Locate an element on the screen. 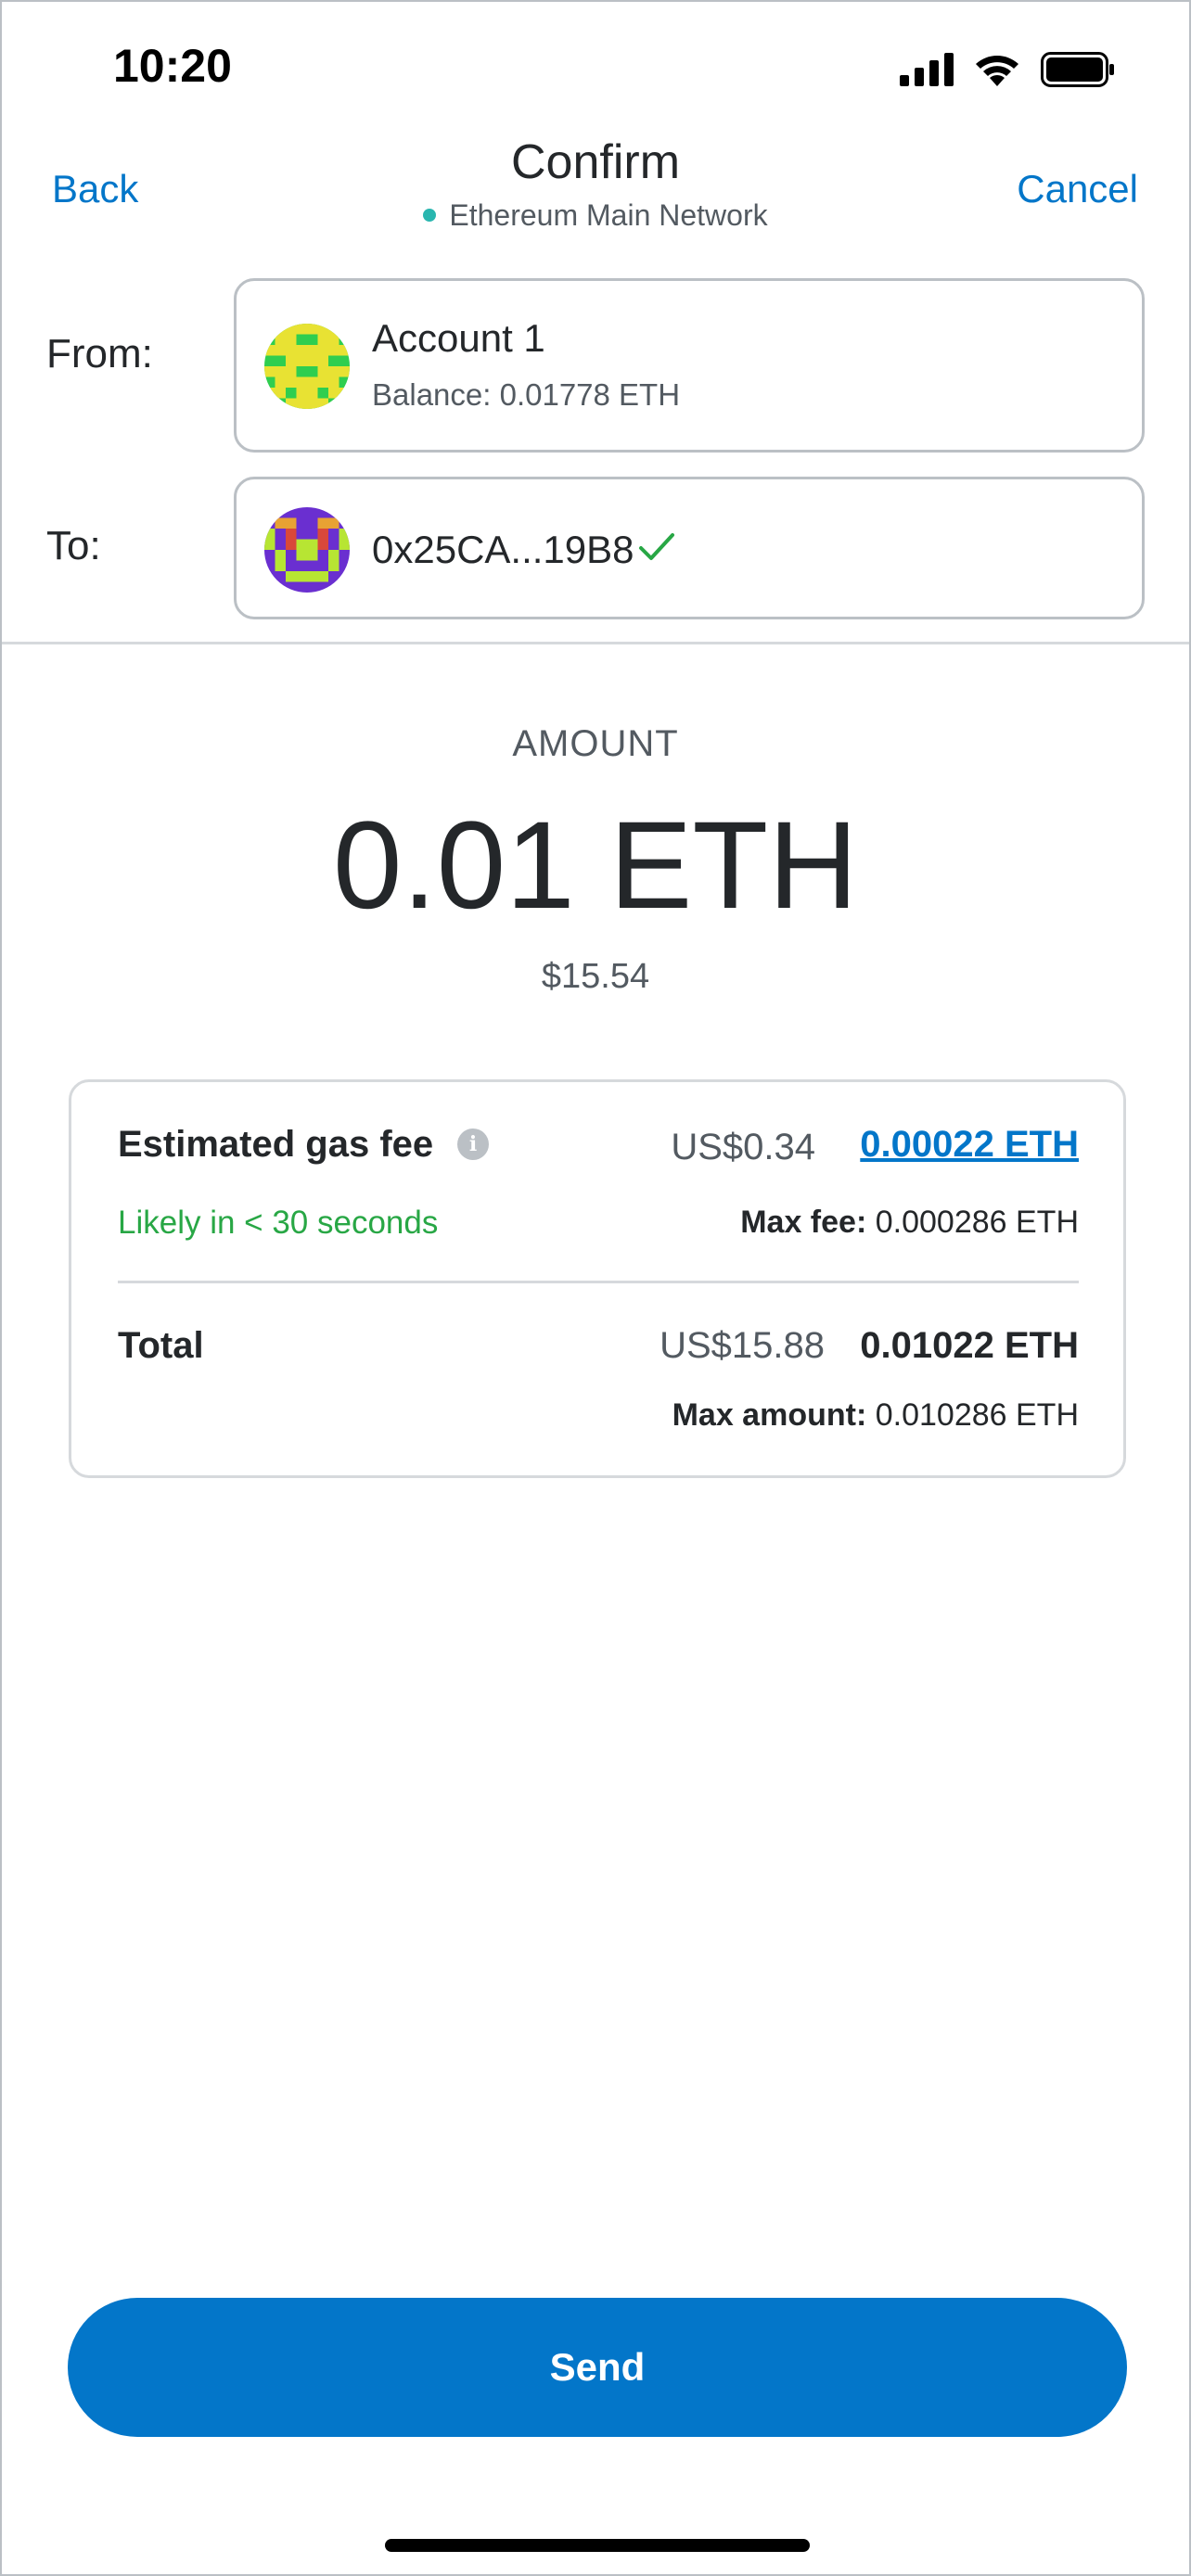 The width and height of the screenshot is (1191, 2576). status-icons is located at coordinates (1007, 69).